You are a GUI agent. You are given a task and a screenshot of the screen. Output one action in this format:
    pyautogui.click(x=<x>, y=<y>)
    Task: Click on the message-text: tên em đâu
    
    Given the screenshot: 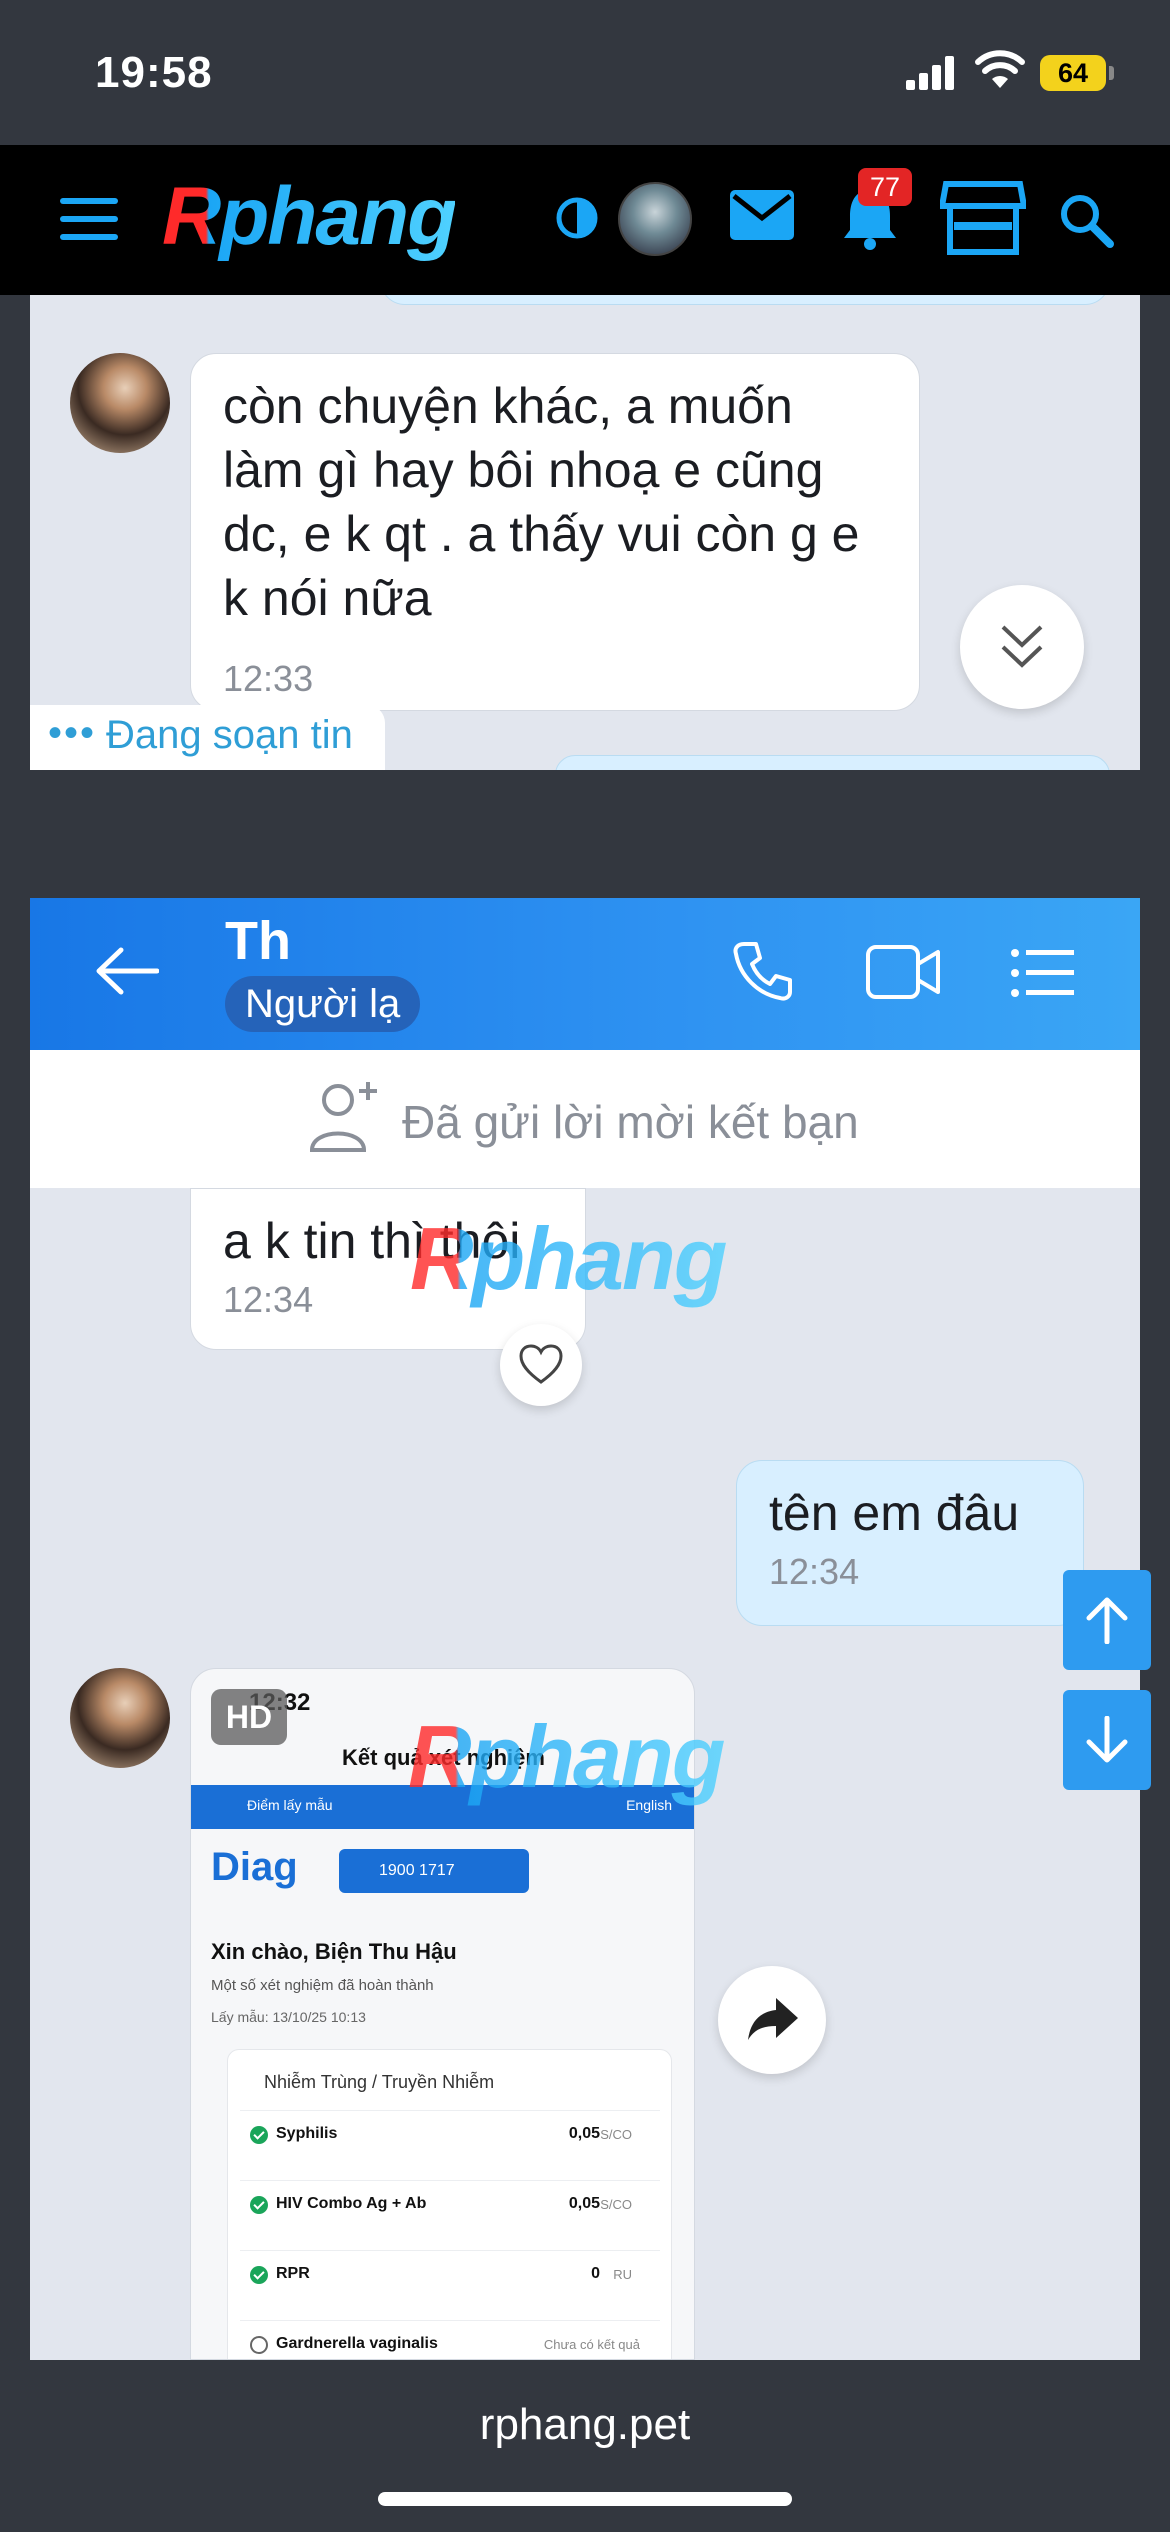 What is the action you would take?
    pyautogui.click(x=894, y=1513)
    